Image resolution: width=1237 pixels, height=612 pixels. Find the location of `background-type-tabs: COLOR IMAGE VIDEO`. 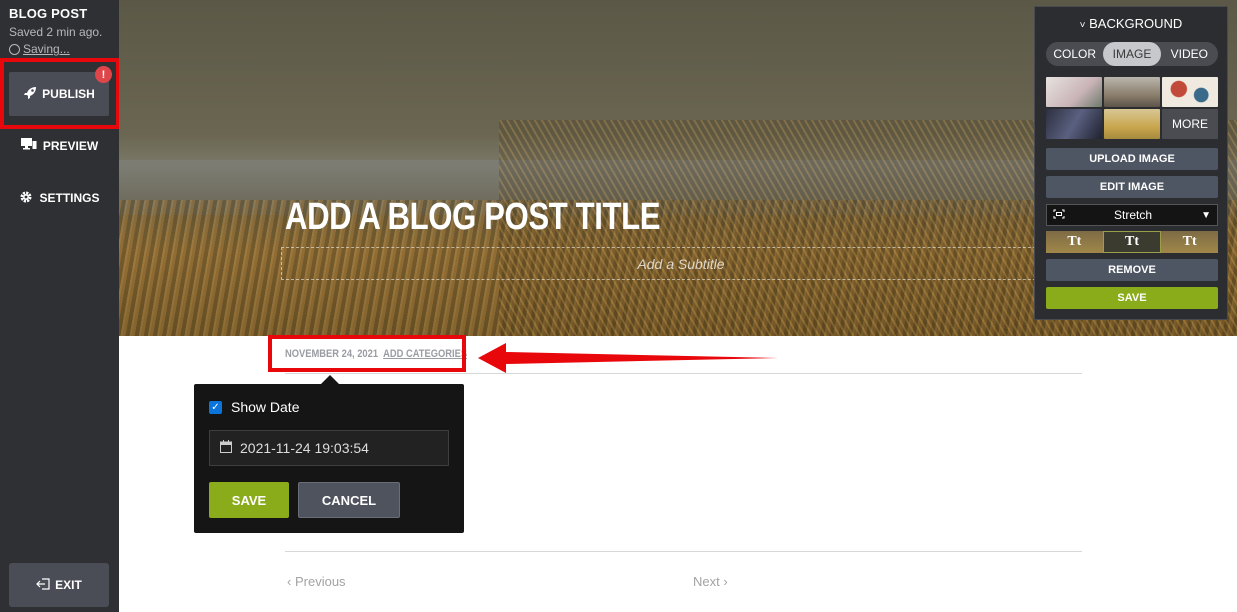

background-type-tabs: COLOR IMAGE VIDEO is located at coordinates (1132, 54).